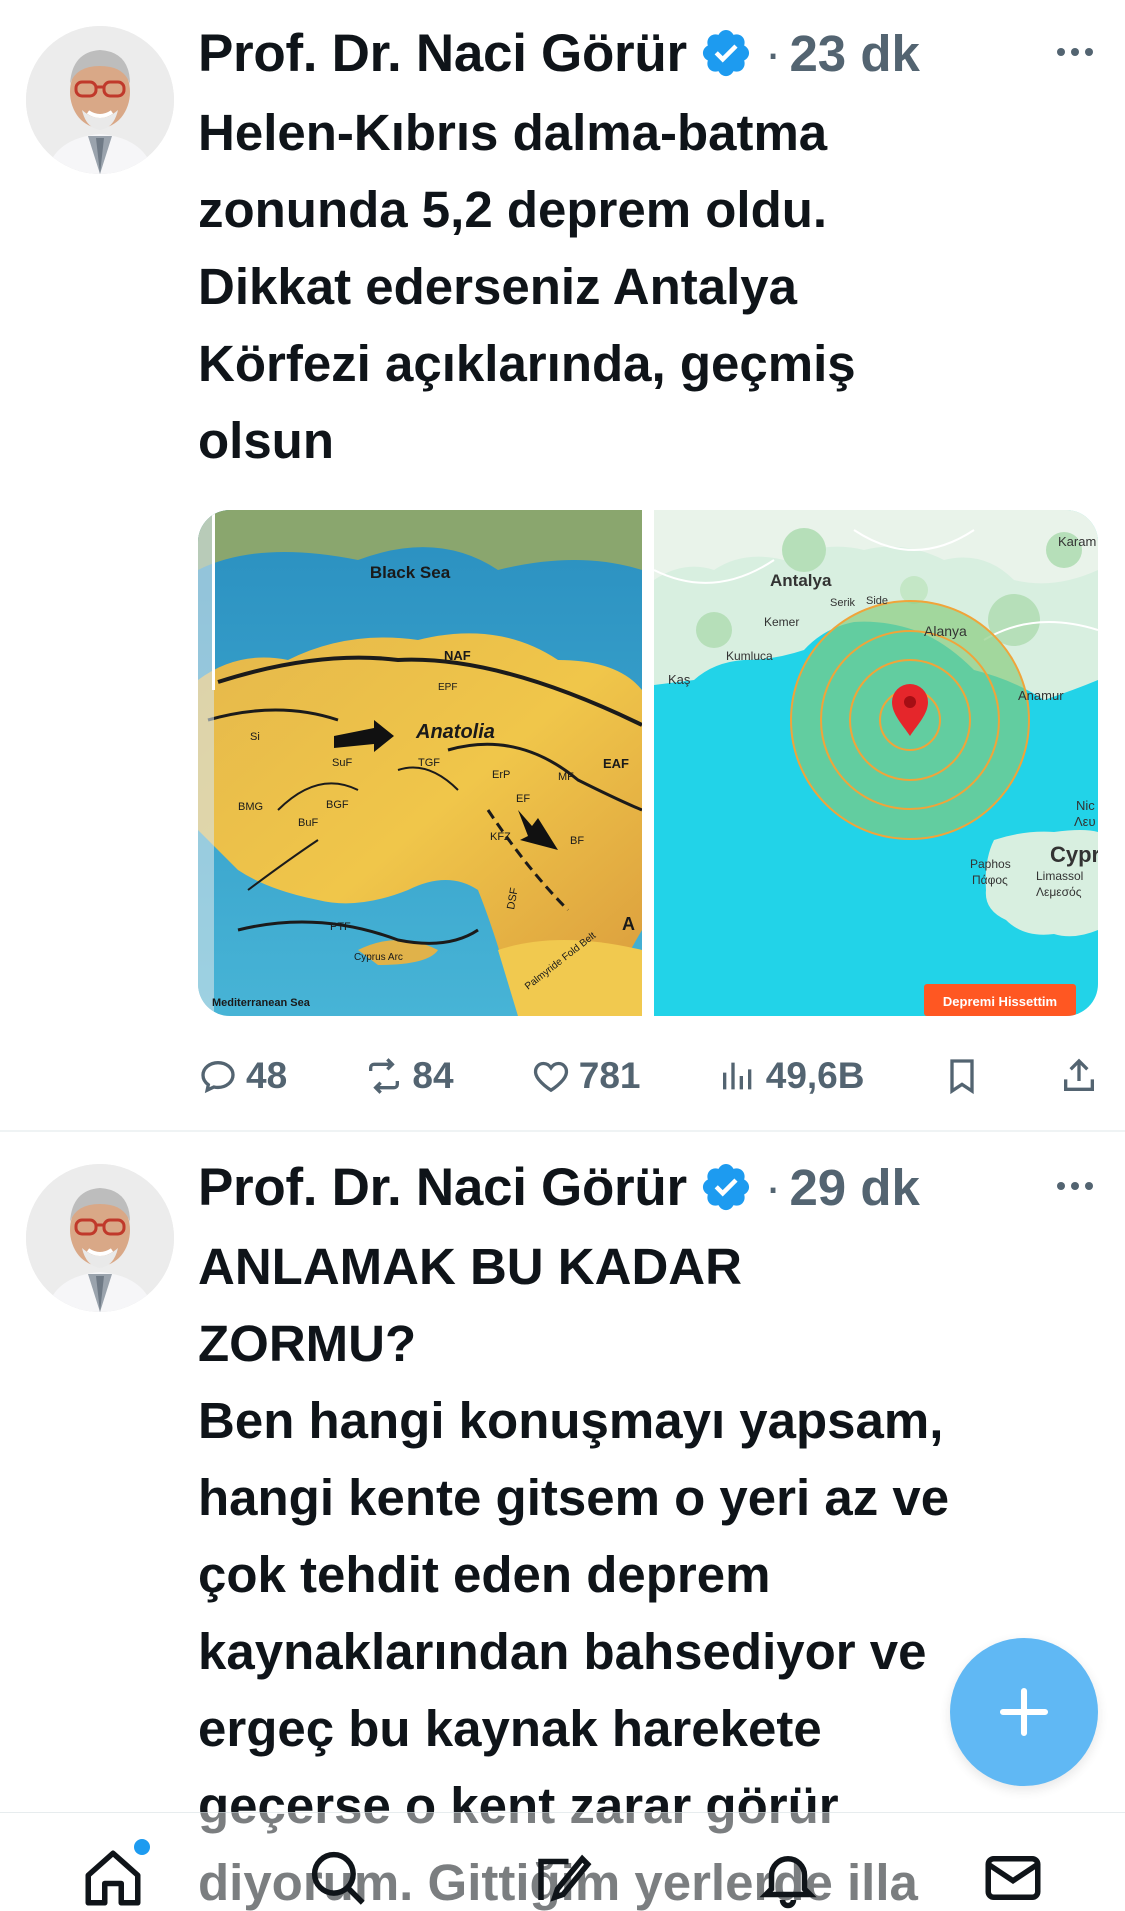 The image size is (1125, 1911). What do you see at coordinates (337, 805) in the screenshot?
I see `map-label-bgf: BGF` at bounding box center [337, 805].